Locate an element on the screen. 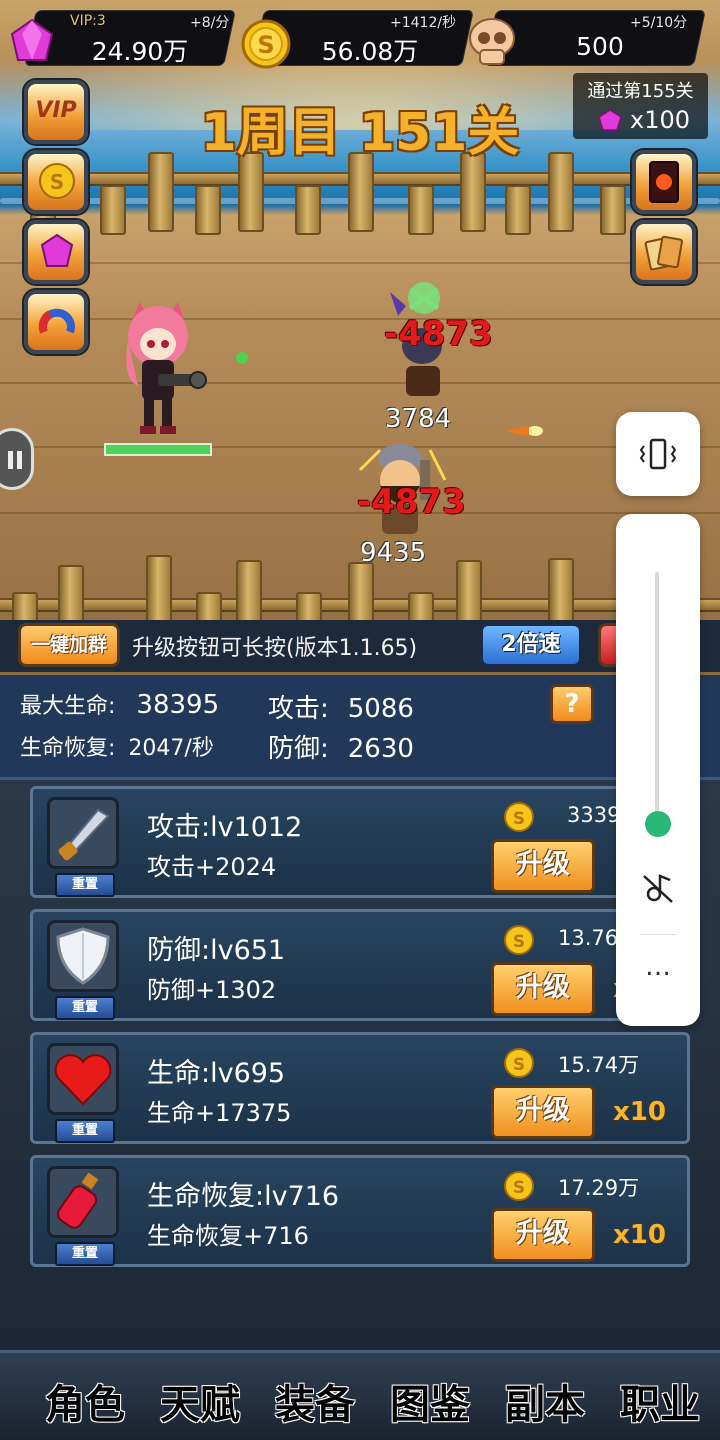 The image size is (720, 1440). join-group-button: 一键加群 is located at coordinates (69, 645).